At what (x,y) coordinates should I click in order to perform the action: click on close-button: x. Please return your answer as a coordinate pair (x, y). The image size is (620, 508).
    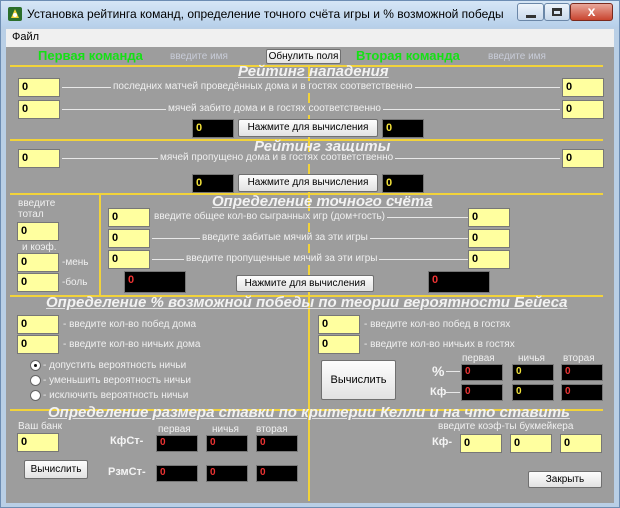
    Looking at the image, I should click on (591, 12).